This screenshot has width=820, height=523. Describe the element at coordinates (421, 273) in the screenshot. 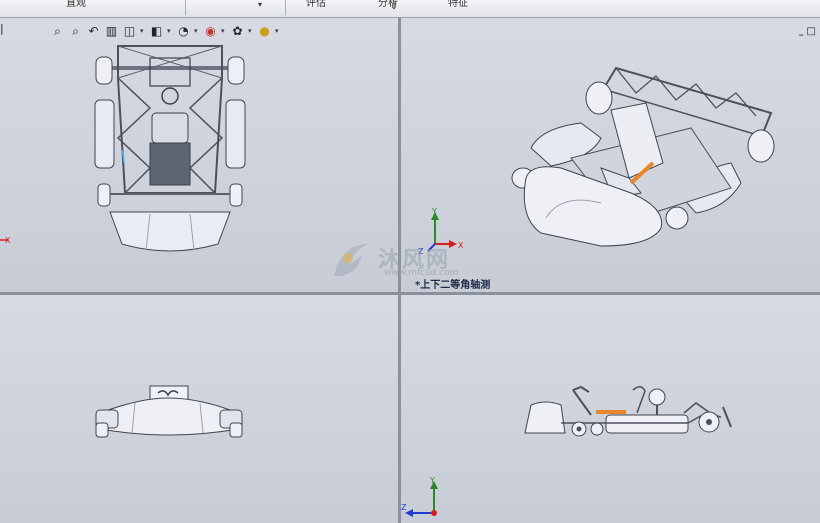

I see `watermark-url: www.mfcad.com` at that location.